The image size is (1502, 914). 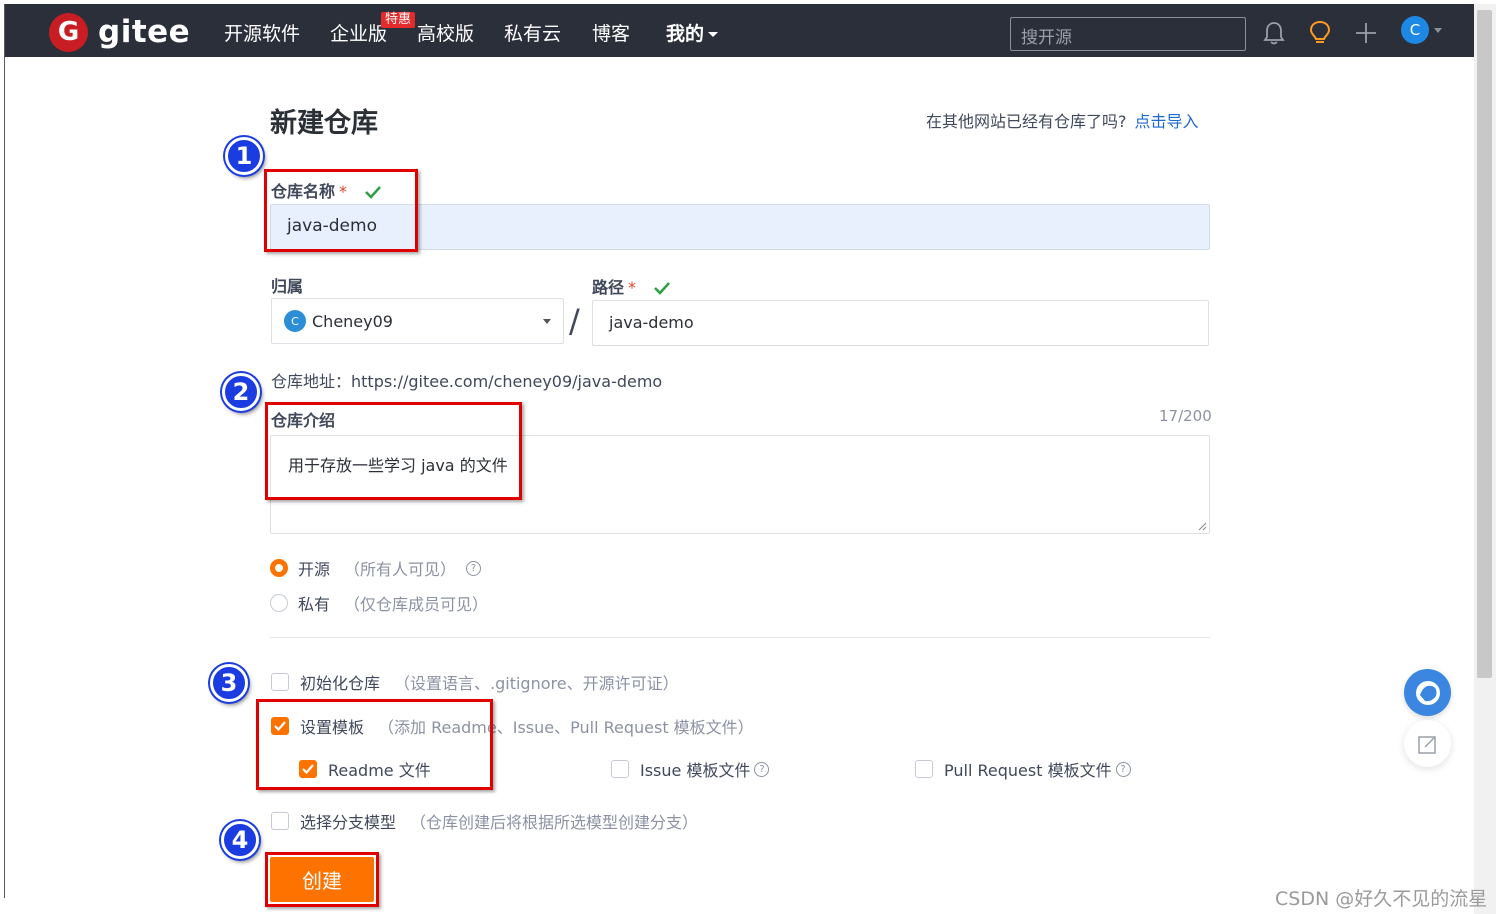 What do you see at coordinates (611, 34) in the screenshot?
I see `nav-blog: 博客` at bounding box center [611, 34].